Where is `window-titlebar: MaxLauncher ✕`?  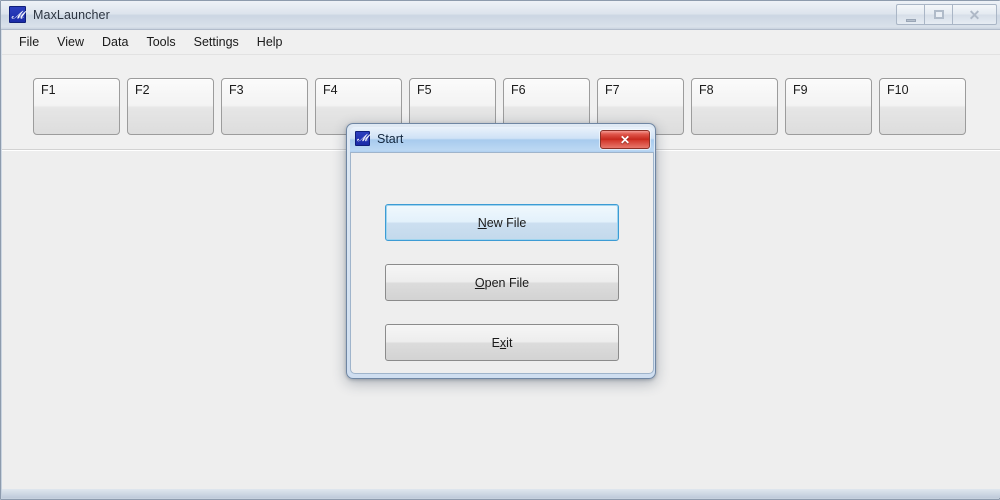
window-titlebar: MaxLauncher ✕ is located at coordinates (500, 15).